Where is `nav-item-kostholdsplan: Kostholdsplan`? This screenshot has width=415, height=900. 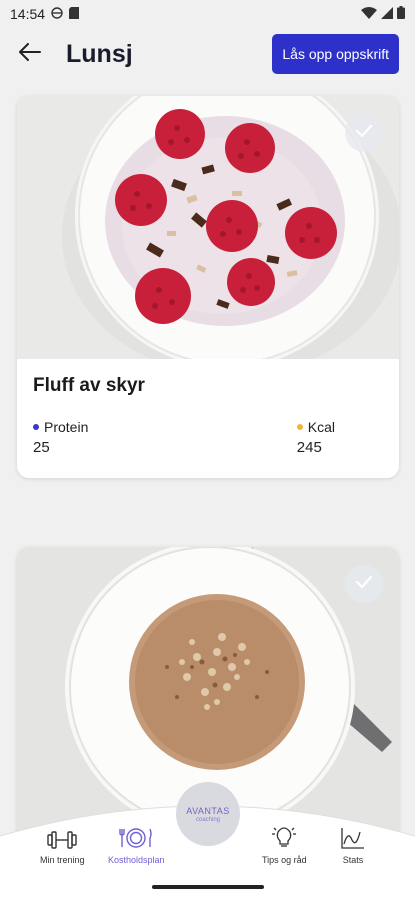 nav-item-kostholdsplan: Kostholdsplan is located at coordinates (136, 845).